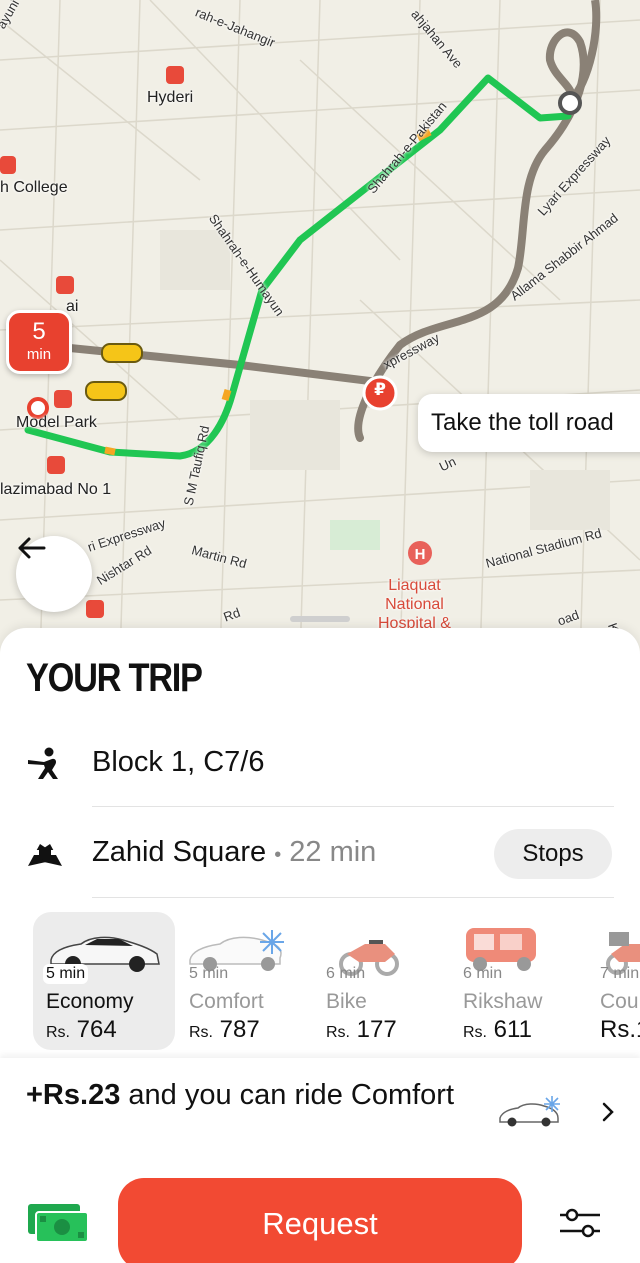 This screenshot has height=1263, width=640. I want to click on request-button: Request, so click(320, 1220).